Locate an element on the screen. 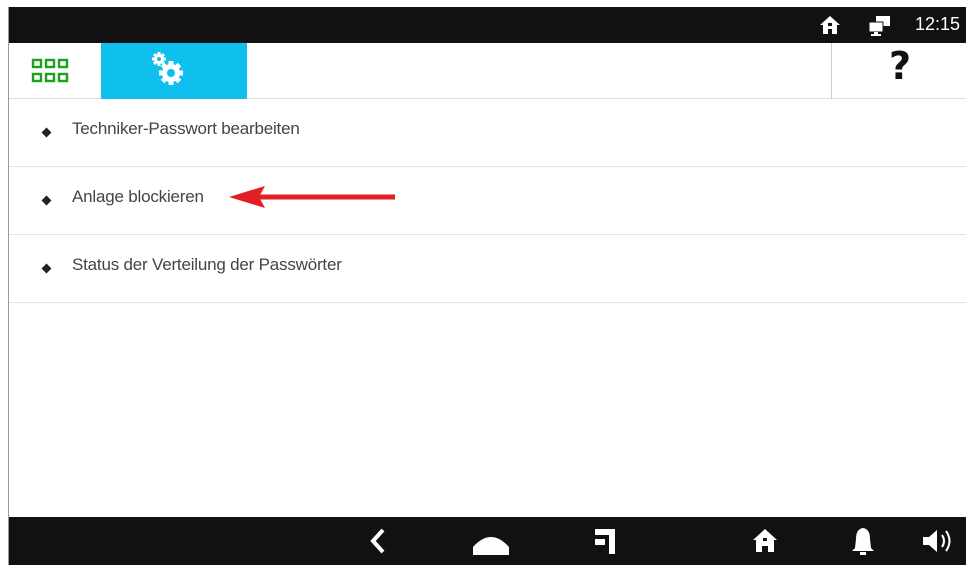  apps-button is located at coordinates (55, 71).